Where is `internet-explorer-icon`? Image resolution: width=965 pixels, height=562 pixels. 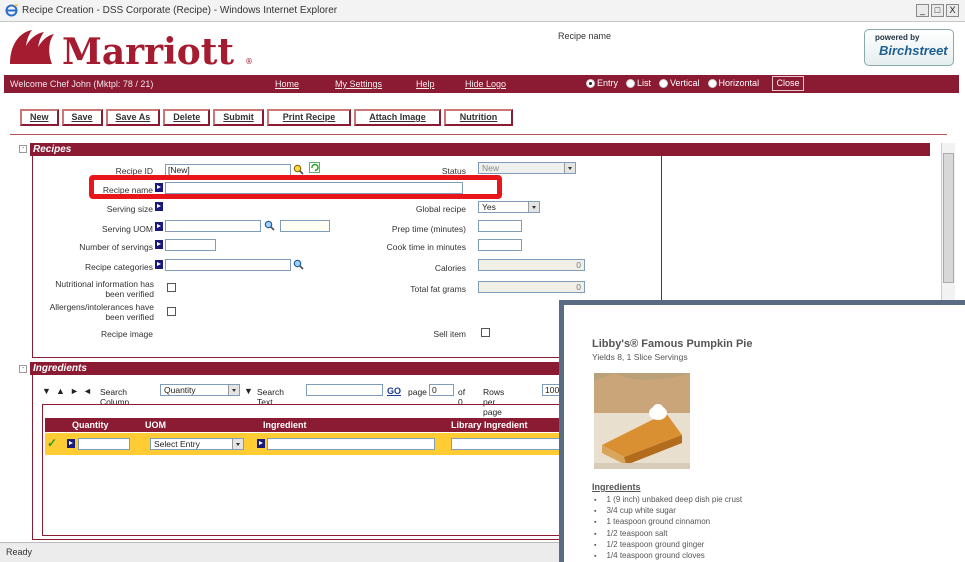
internet-explorer-icon is located at coordinates (11, 10).